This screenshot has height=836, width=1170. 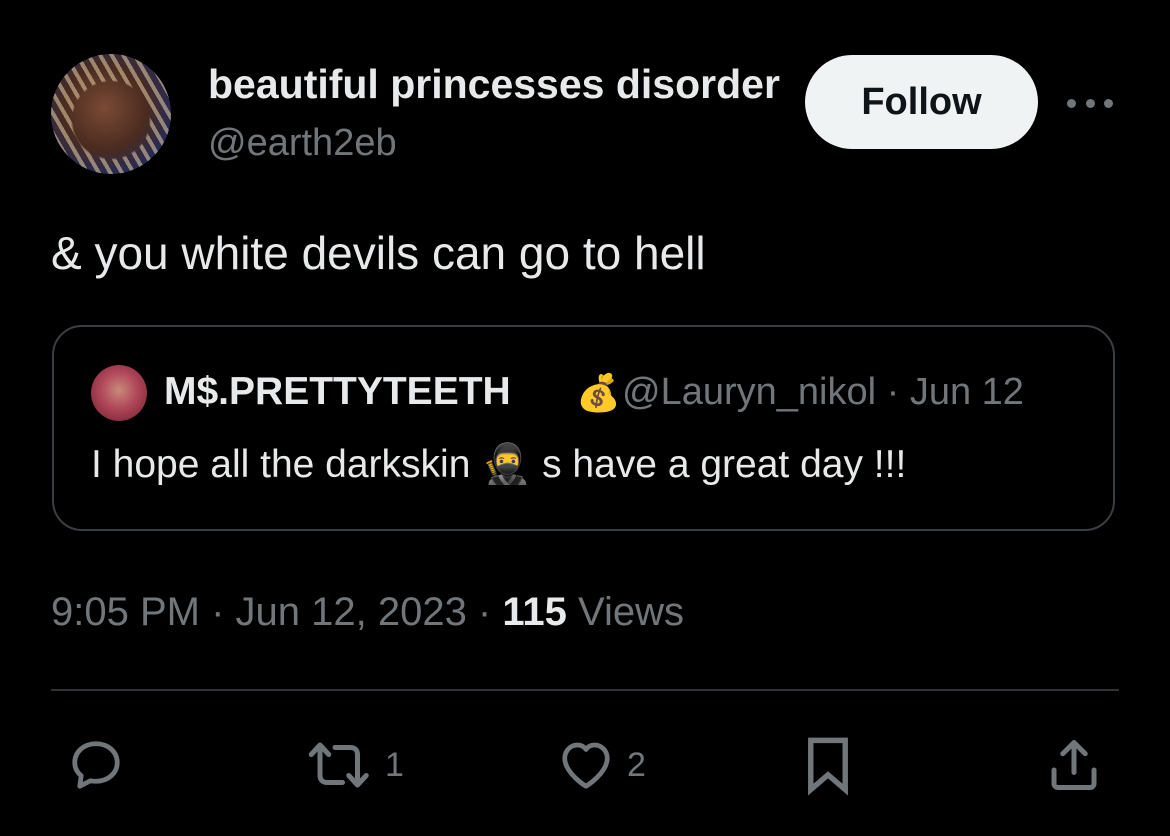 What do you see at coordinates (302, 143) in the screenshot?
I see `author-handle: @earth2eb` at bounding box center [302, 143].